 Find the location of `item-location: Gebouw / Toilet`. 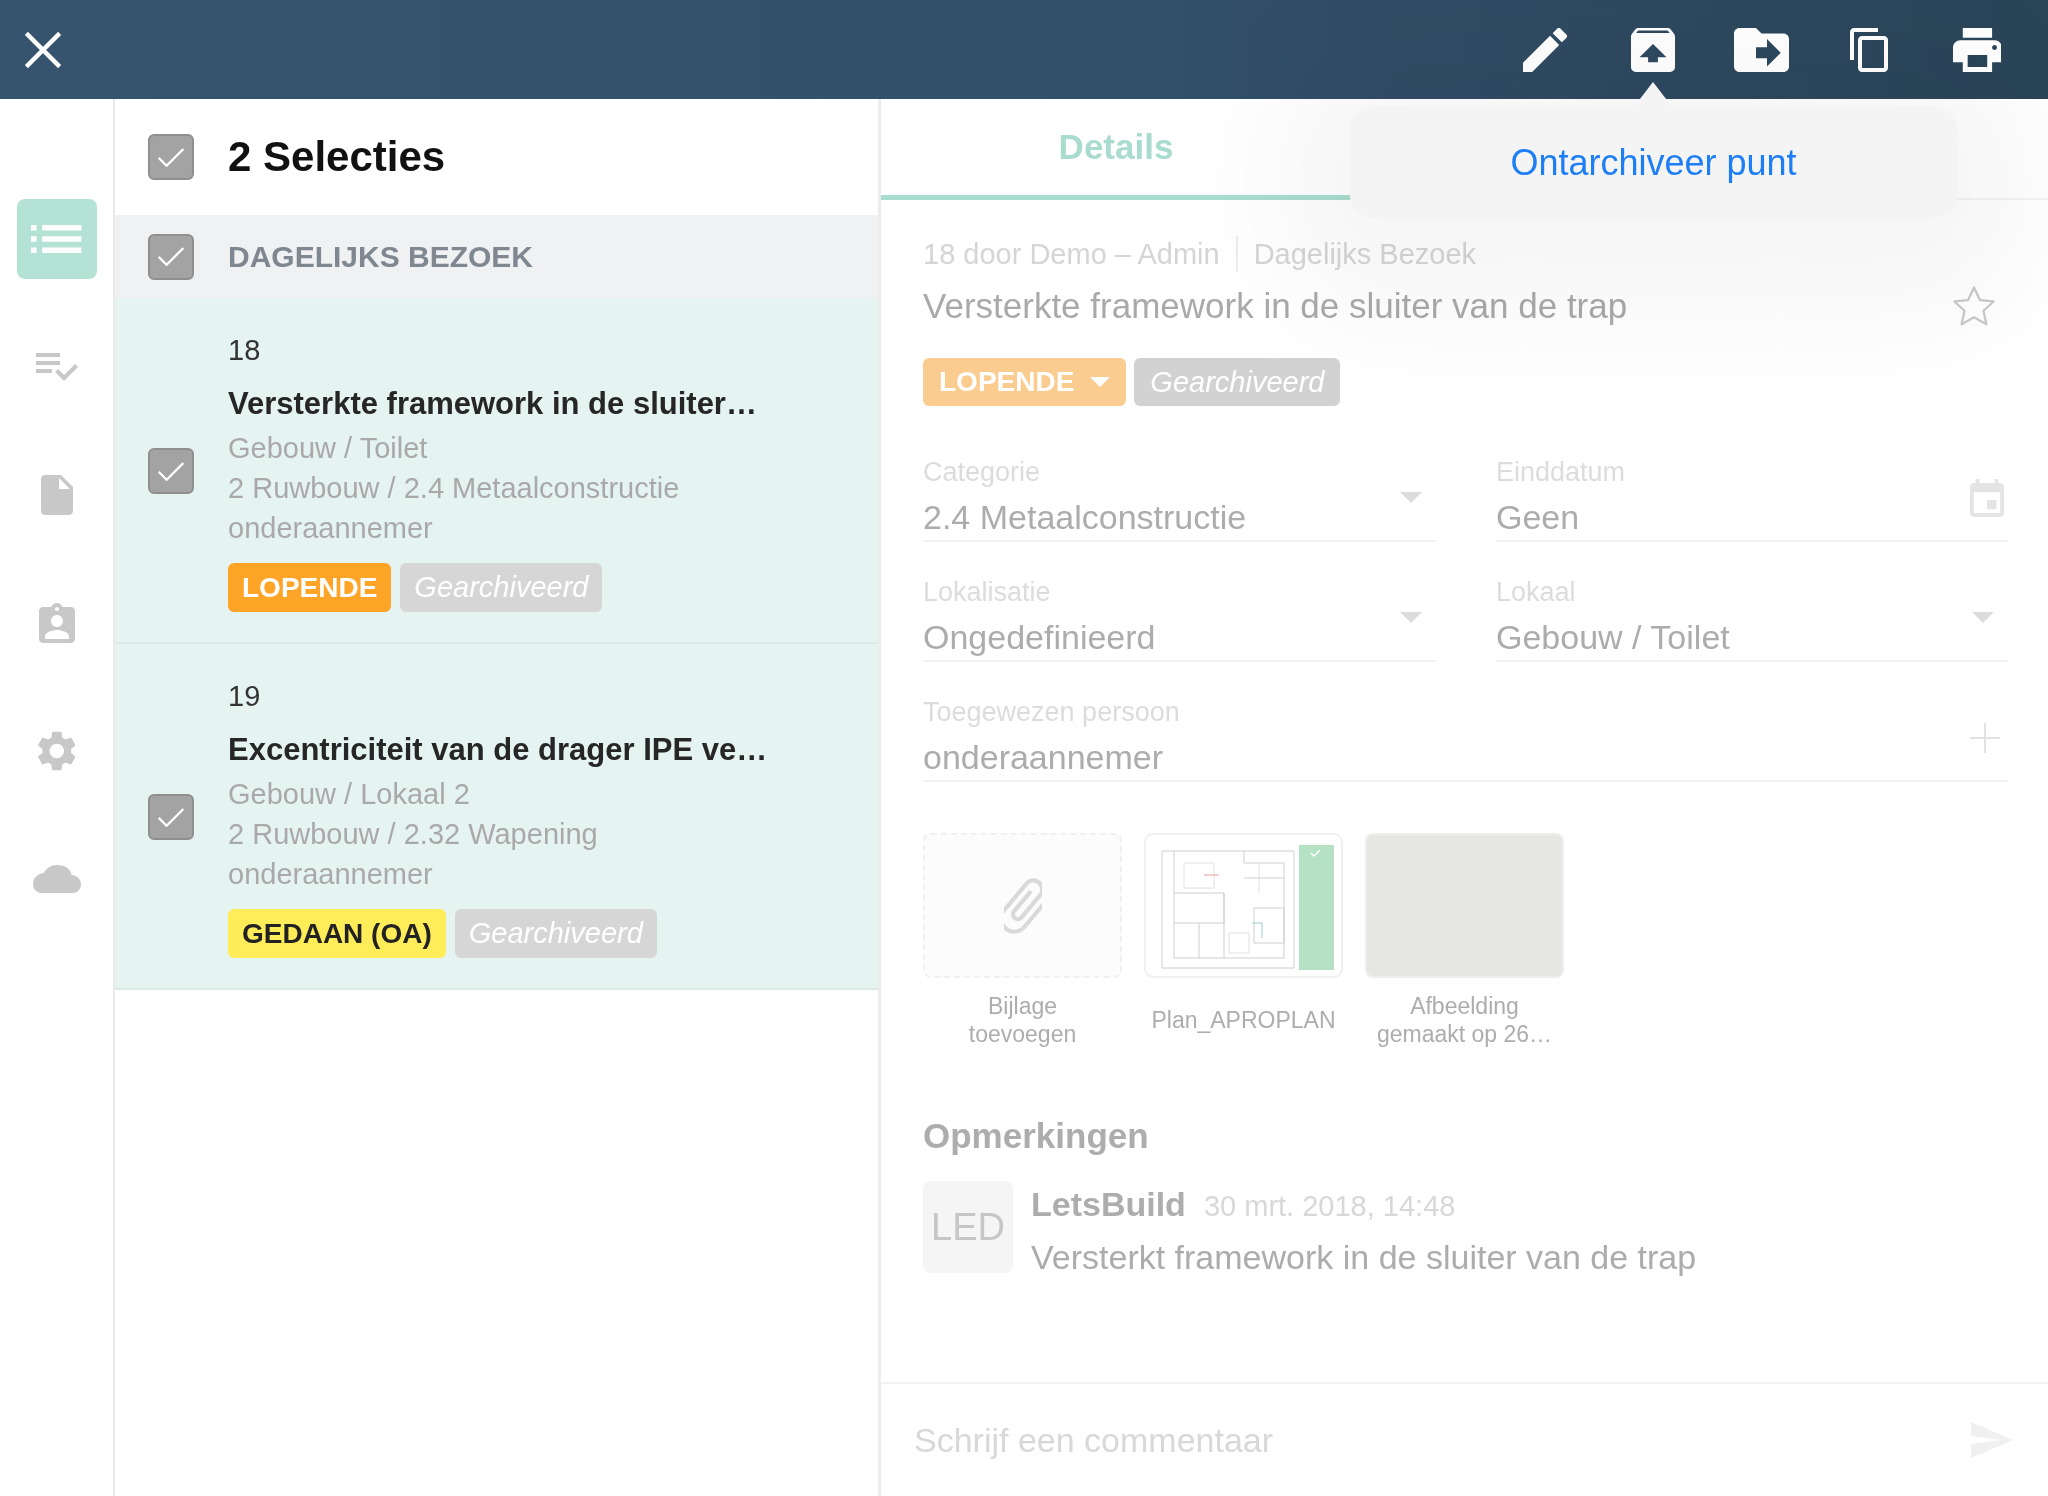

item-location: Gebouw / Toilet is located at coordinates (328, 448).